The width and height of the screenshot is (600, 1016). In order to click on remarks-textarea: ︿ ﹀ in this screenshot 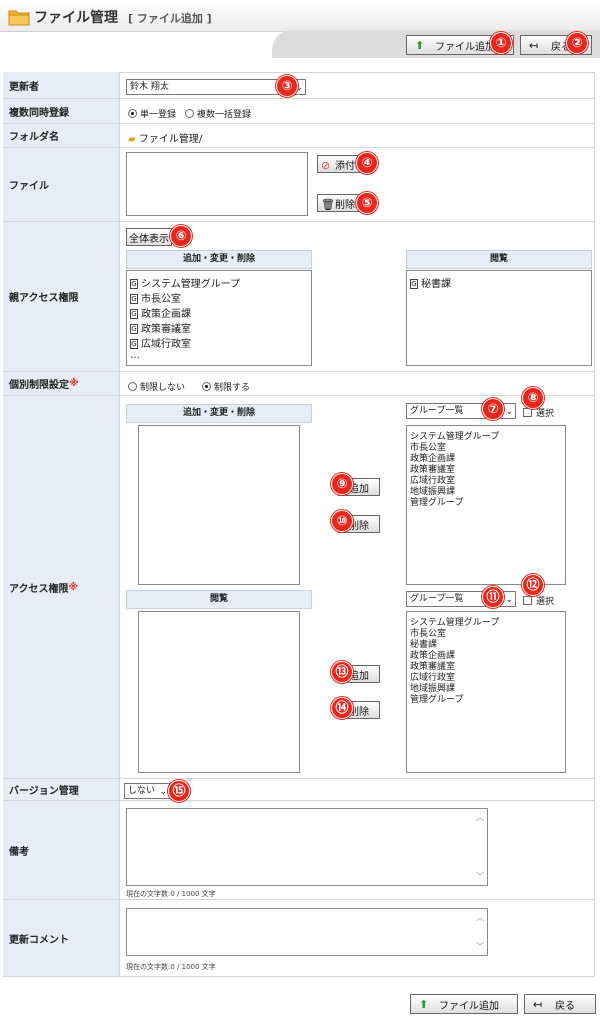, I will do `click(307, 847)`.